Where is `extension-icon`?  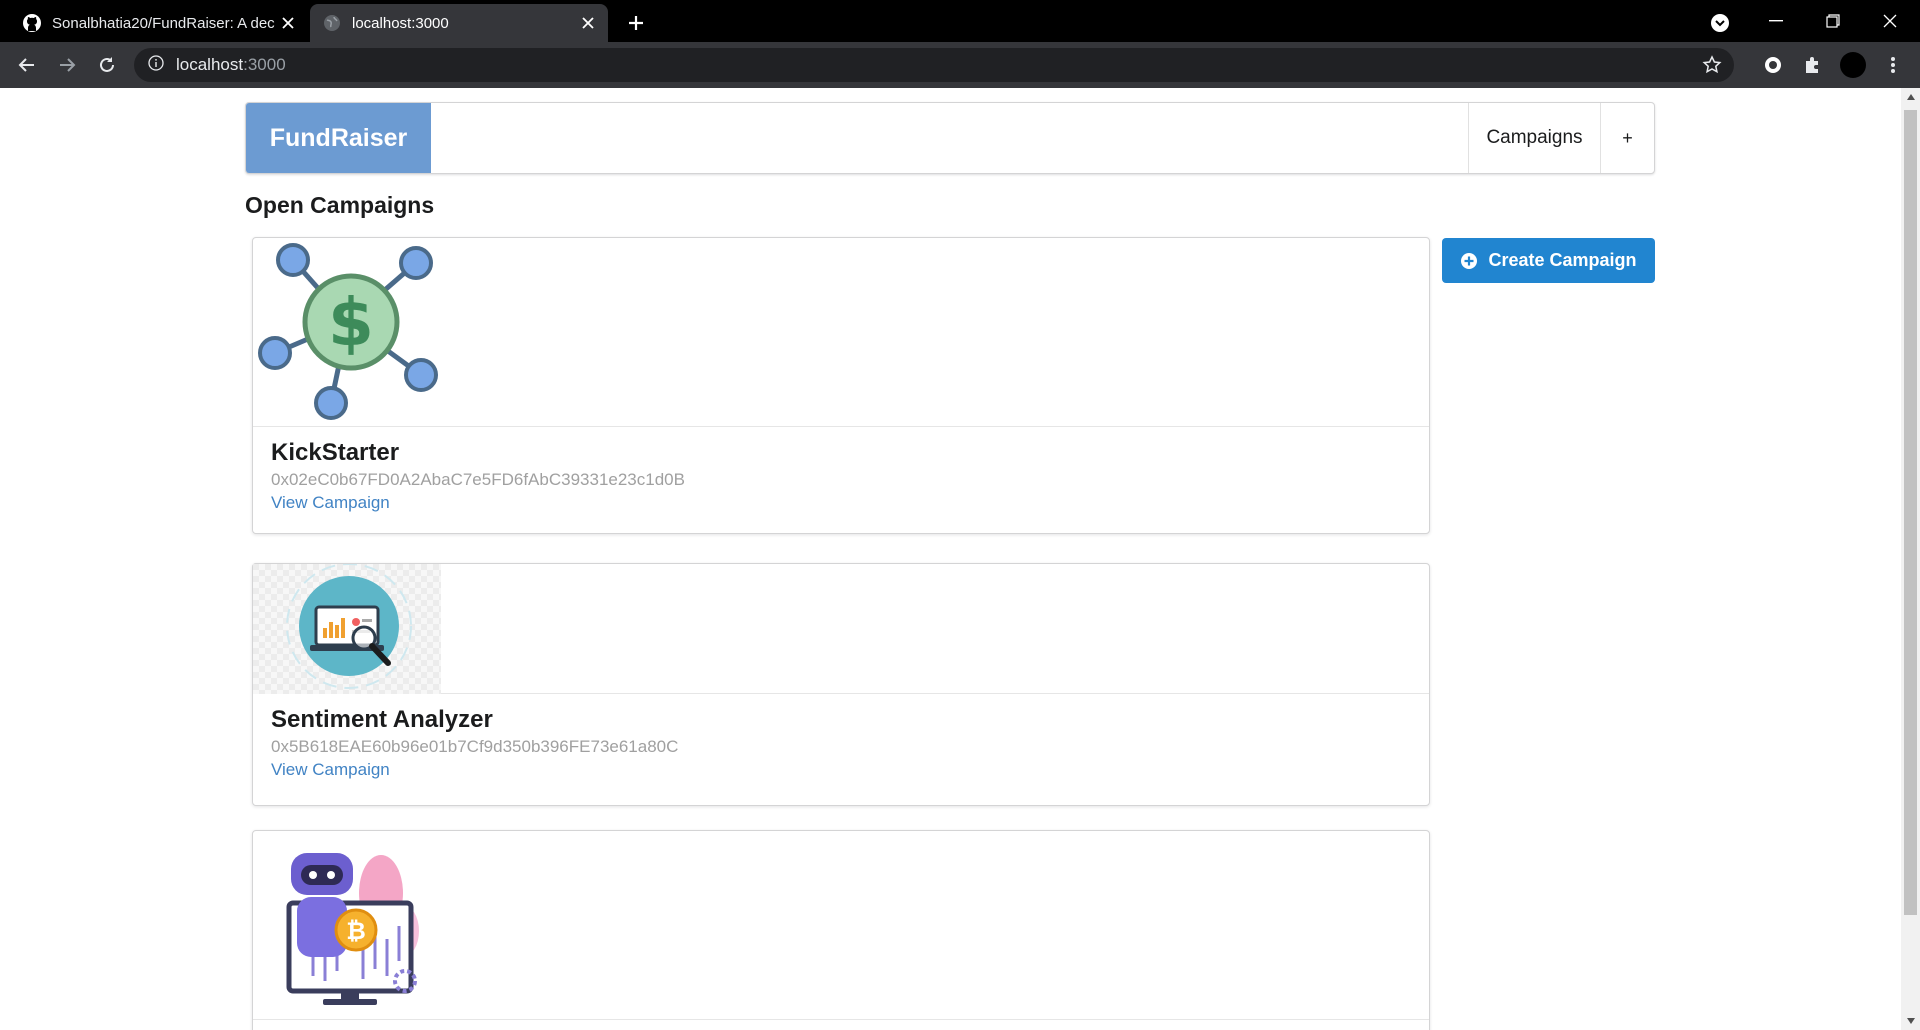 extension-icon is located at coordinates (1773, 65).